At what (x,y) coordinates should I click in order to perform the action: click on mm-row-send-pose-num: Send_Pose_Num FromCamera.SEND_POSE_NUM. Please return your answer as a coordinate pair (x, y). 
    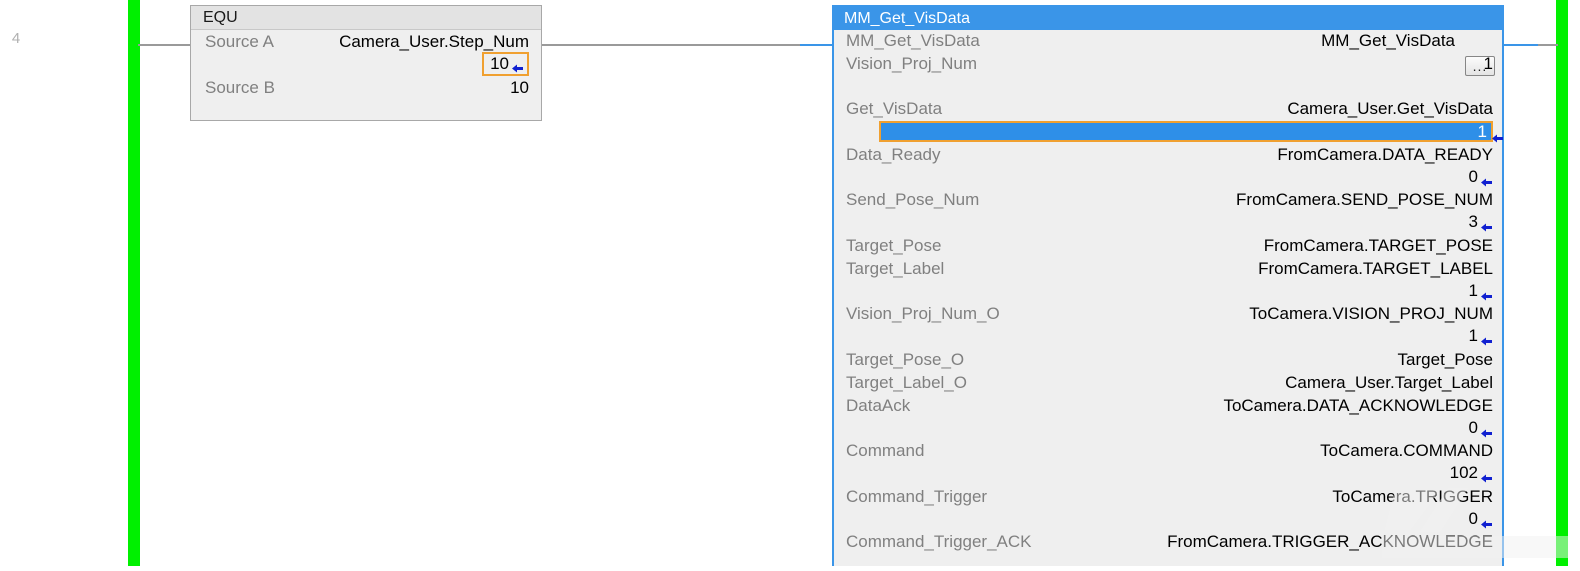
    Looking at the image, I should click on (1168, 200).